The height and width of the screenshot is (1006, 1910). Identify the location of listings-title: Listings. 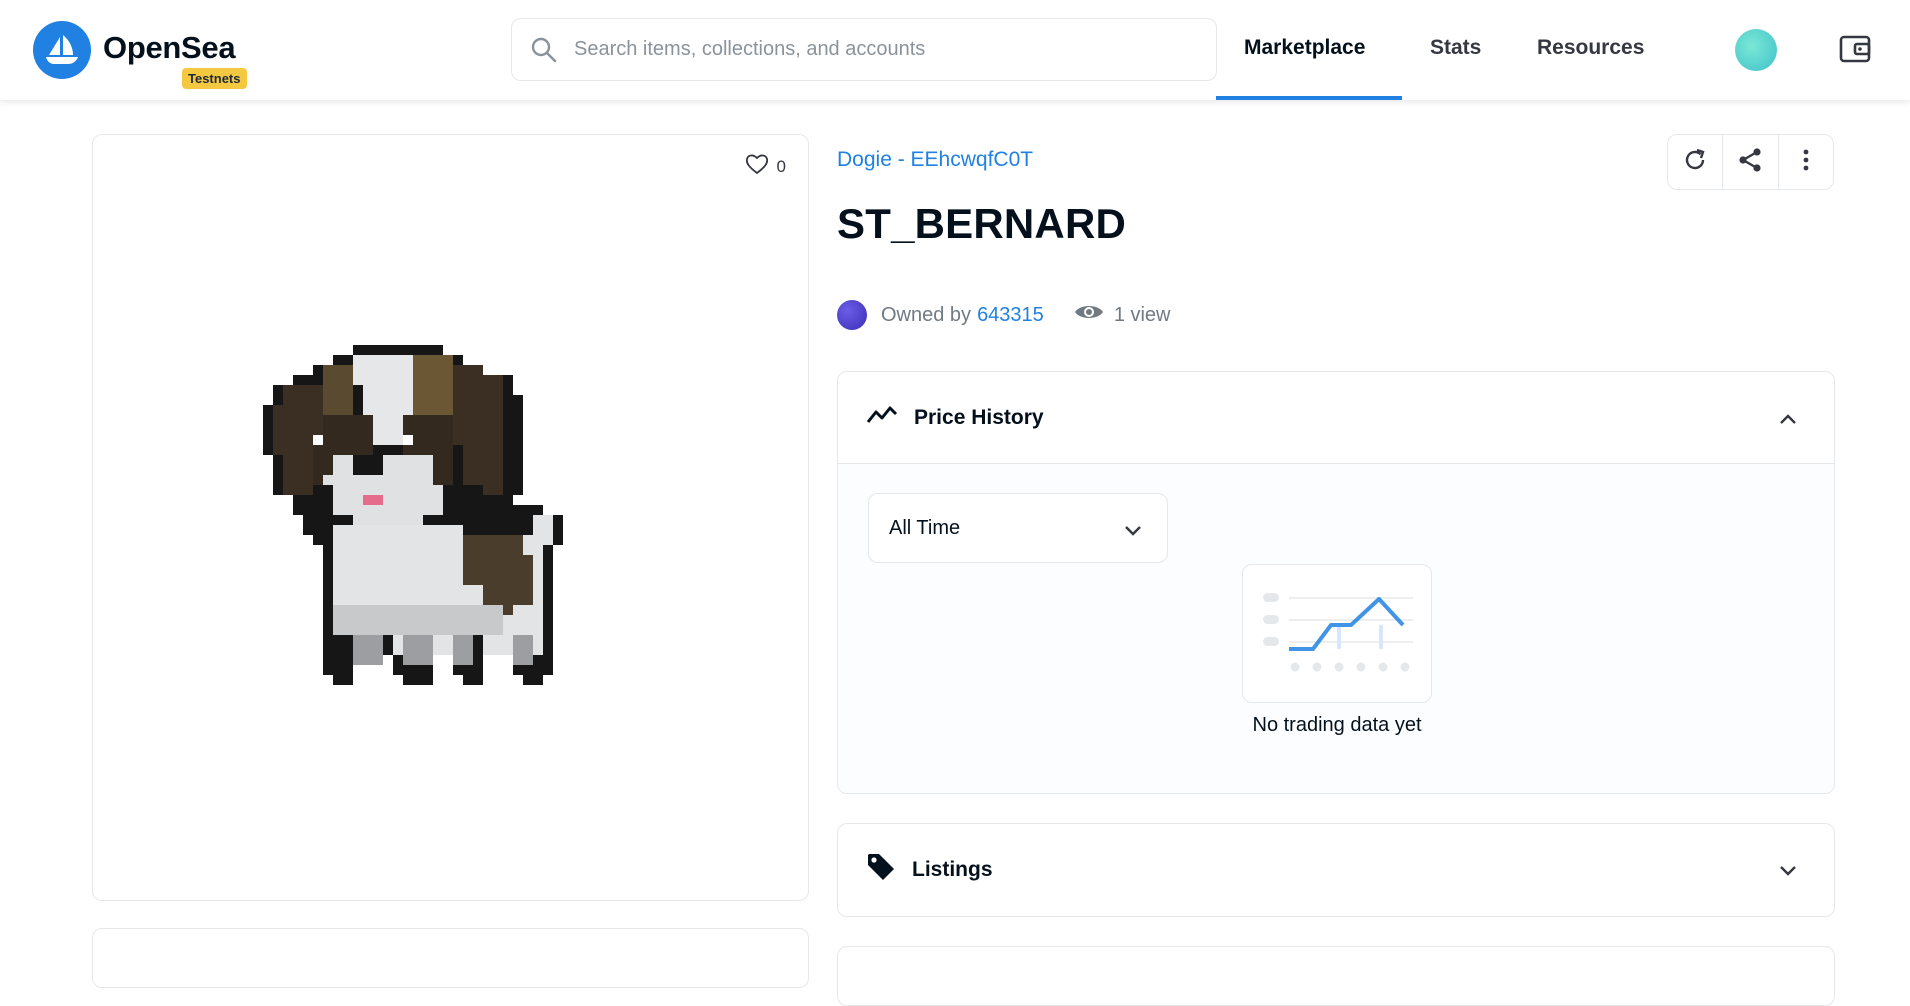
(952, 869).